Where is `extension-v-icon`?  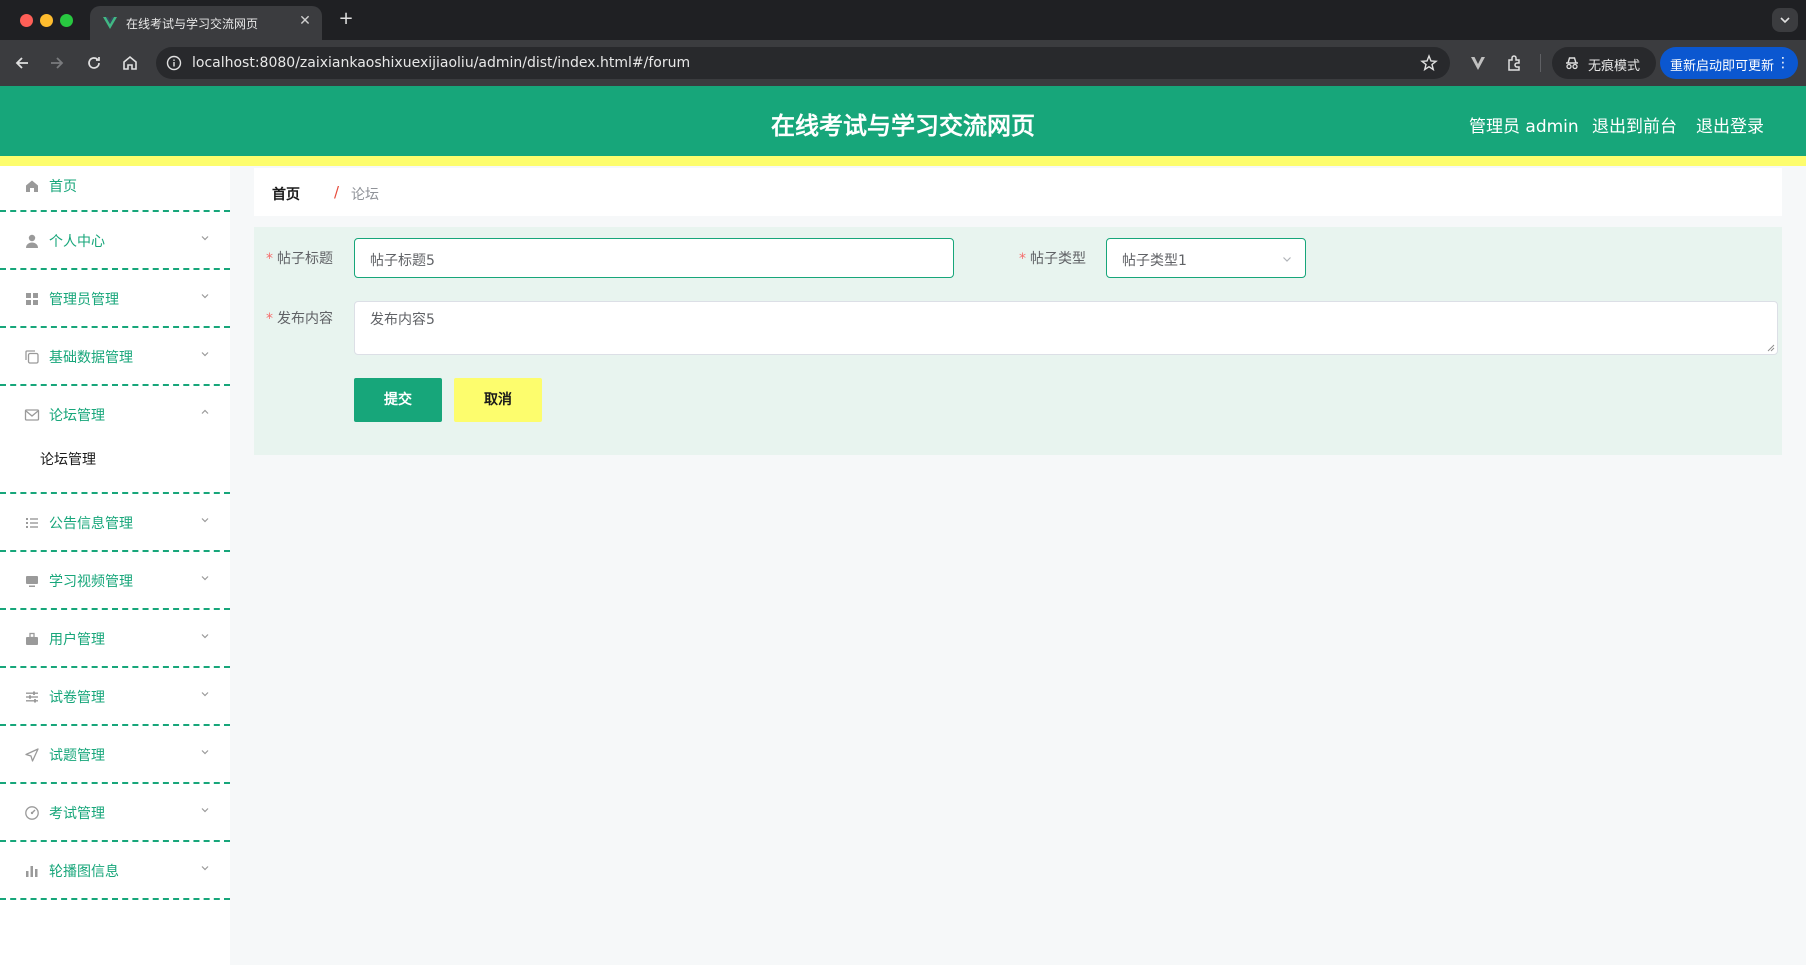
extension-v-icon is located at coordinates (1478, 63).